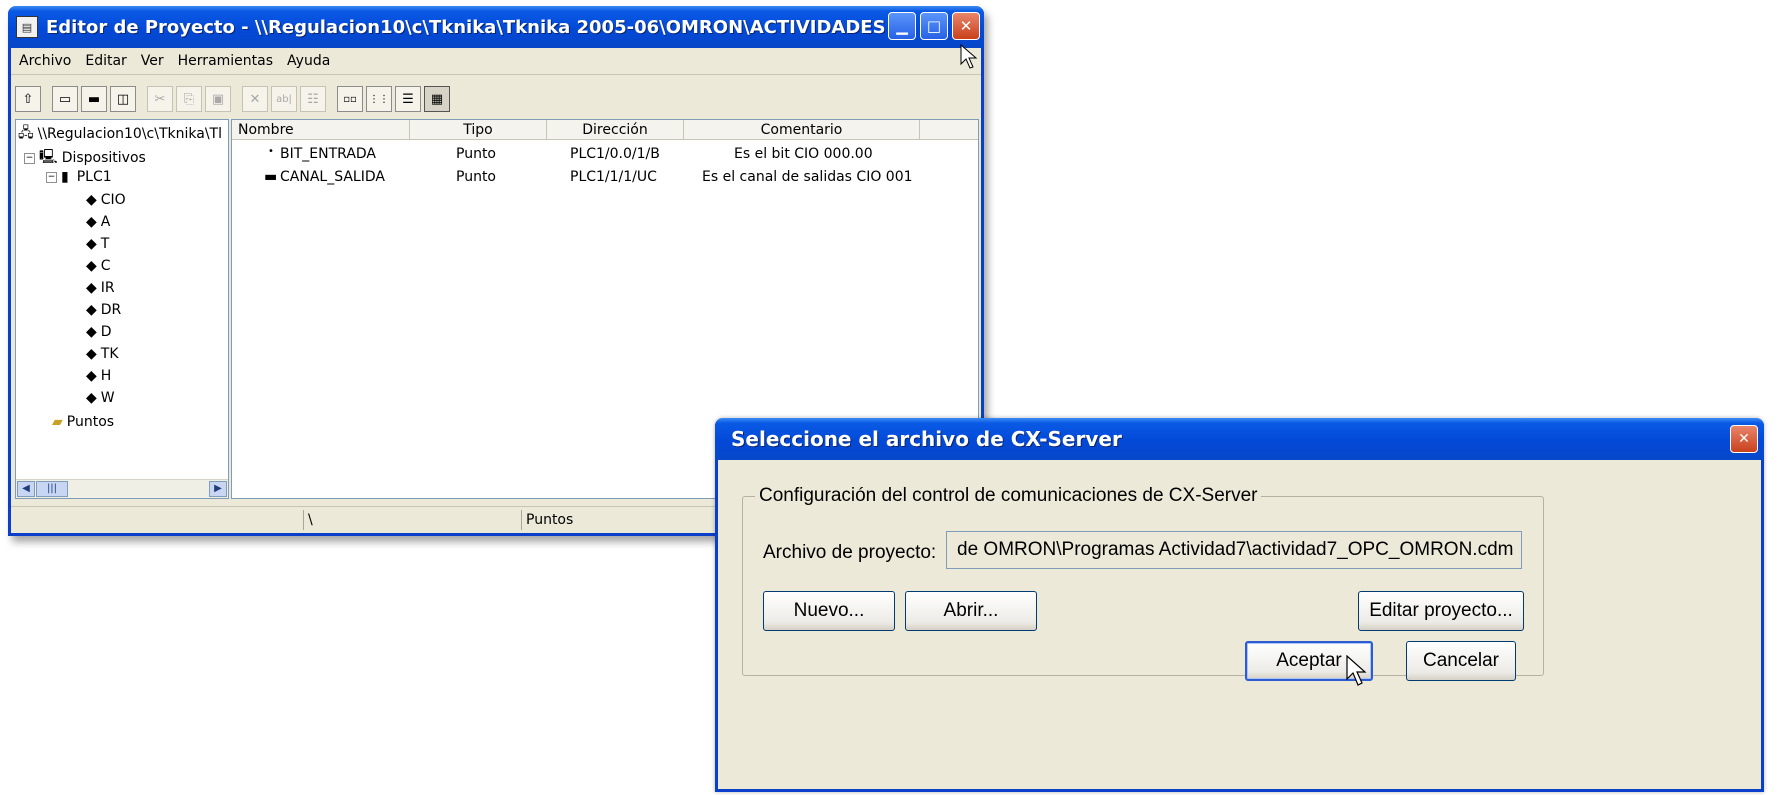 Image resolution: width=1785 pixels, height=795 pixels. What do you see at coordinates (1744, 439) in the screenshot?
I see `dialog-close-button: ✕` at bounding box center [1744, 439].